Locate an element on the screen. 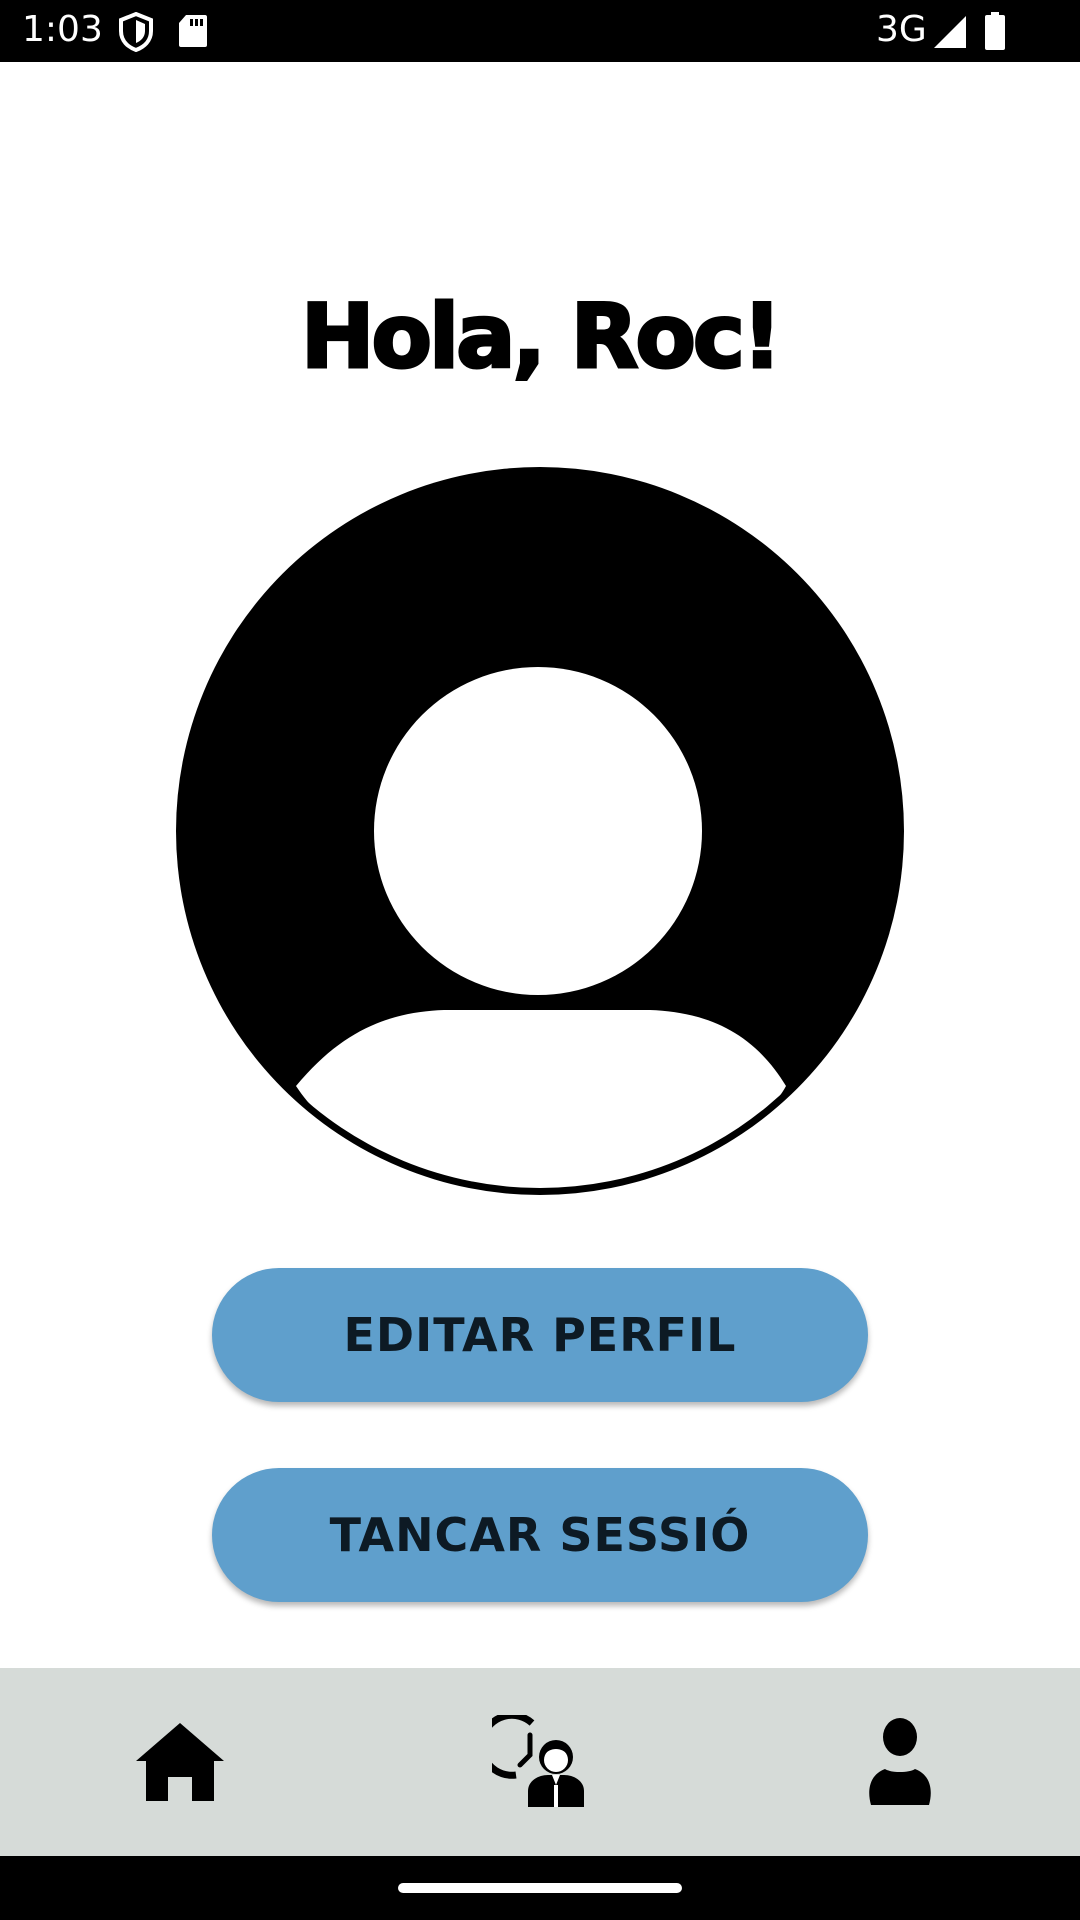  battery-icon is located at coordinates (995, 31).